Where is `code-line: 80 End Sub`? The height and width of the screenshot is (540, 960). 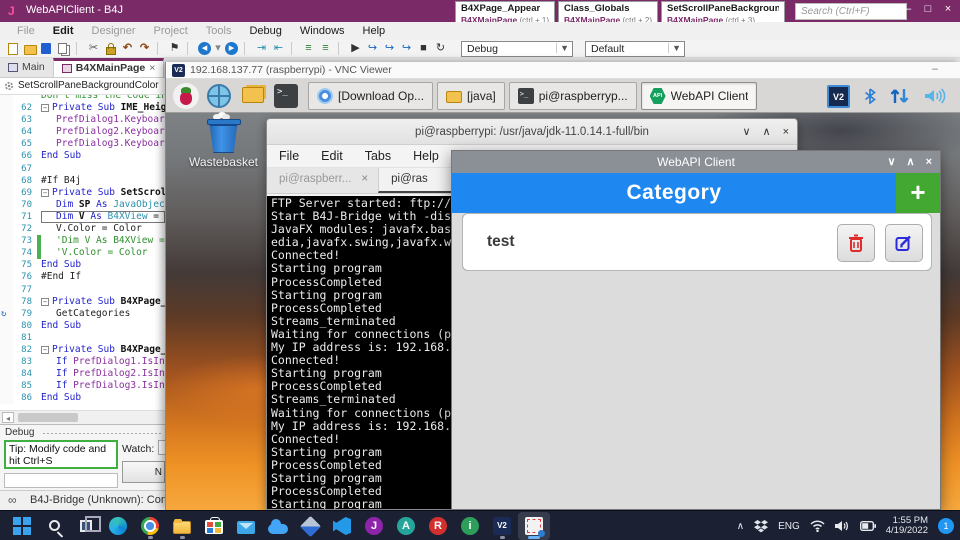 code-line: 80 End Sub is located at coordinates (82, 325).